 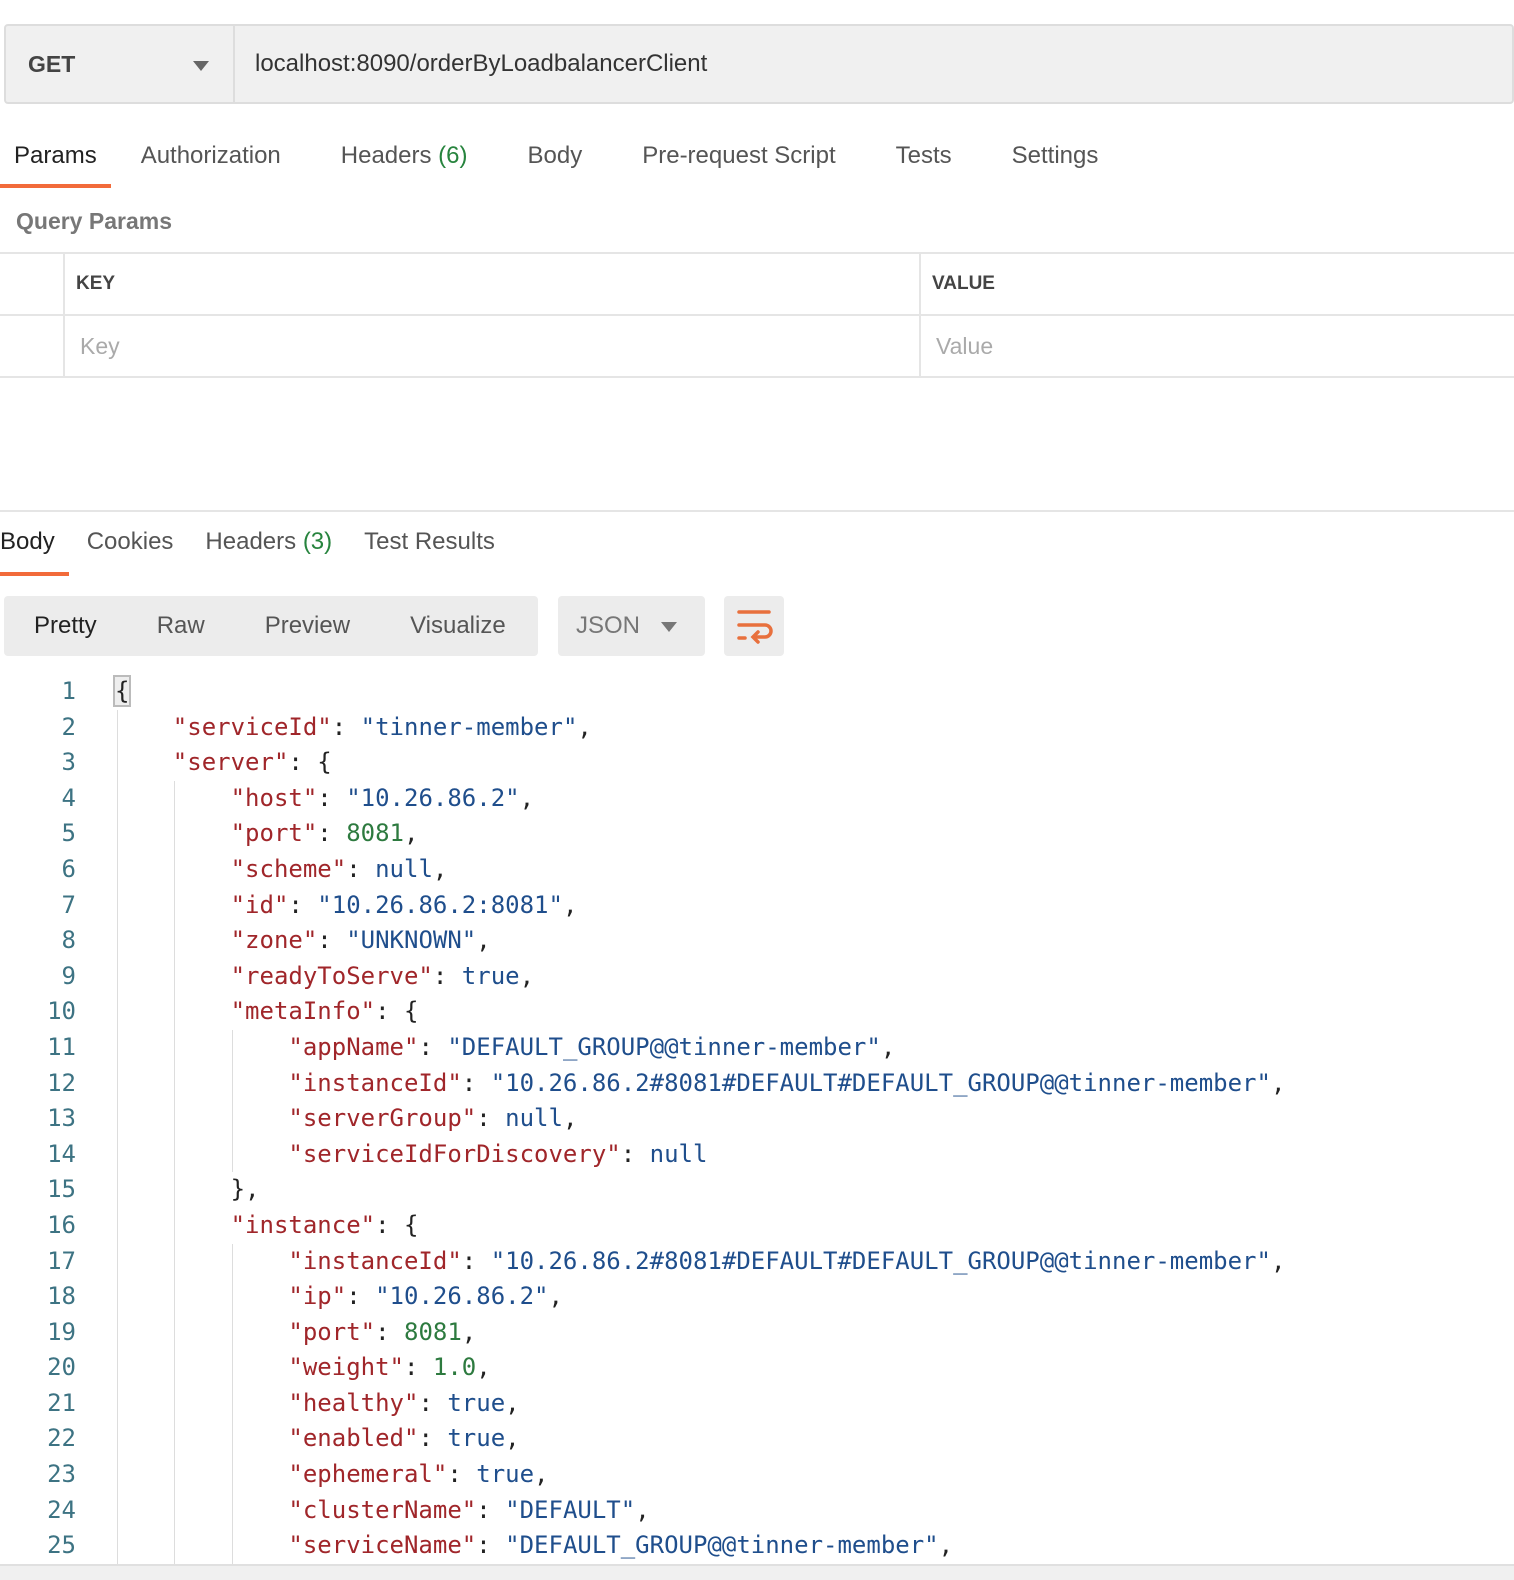 I want to click on json-token: "serviceId", so click(x=252, y=726).